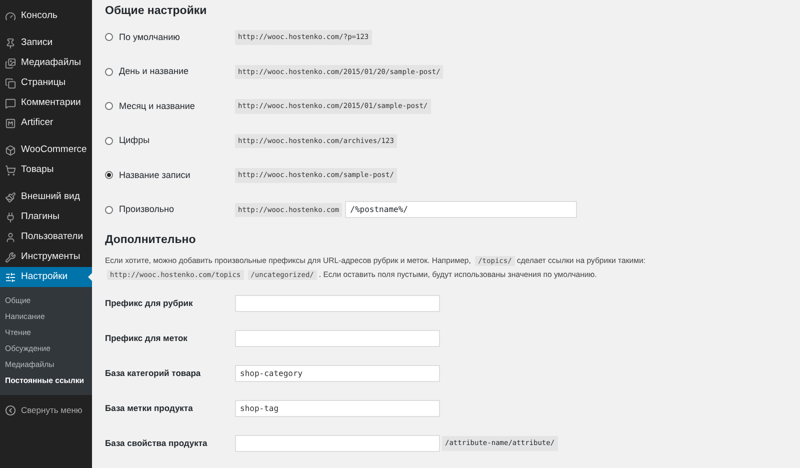 This screenshot has height=468, width=800. What do you see at coordinates (46, 63) in the screenshot?
I see `sidebar-item: Медиафайлы` at bounding box center [46, 63].